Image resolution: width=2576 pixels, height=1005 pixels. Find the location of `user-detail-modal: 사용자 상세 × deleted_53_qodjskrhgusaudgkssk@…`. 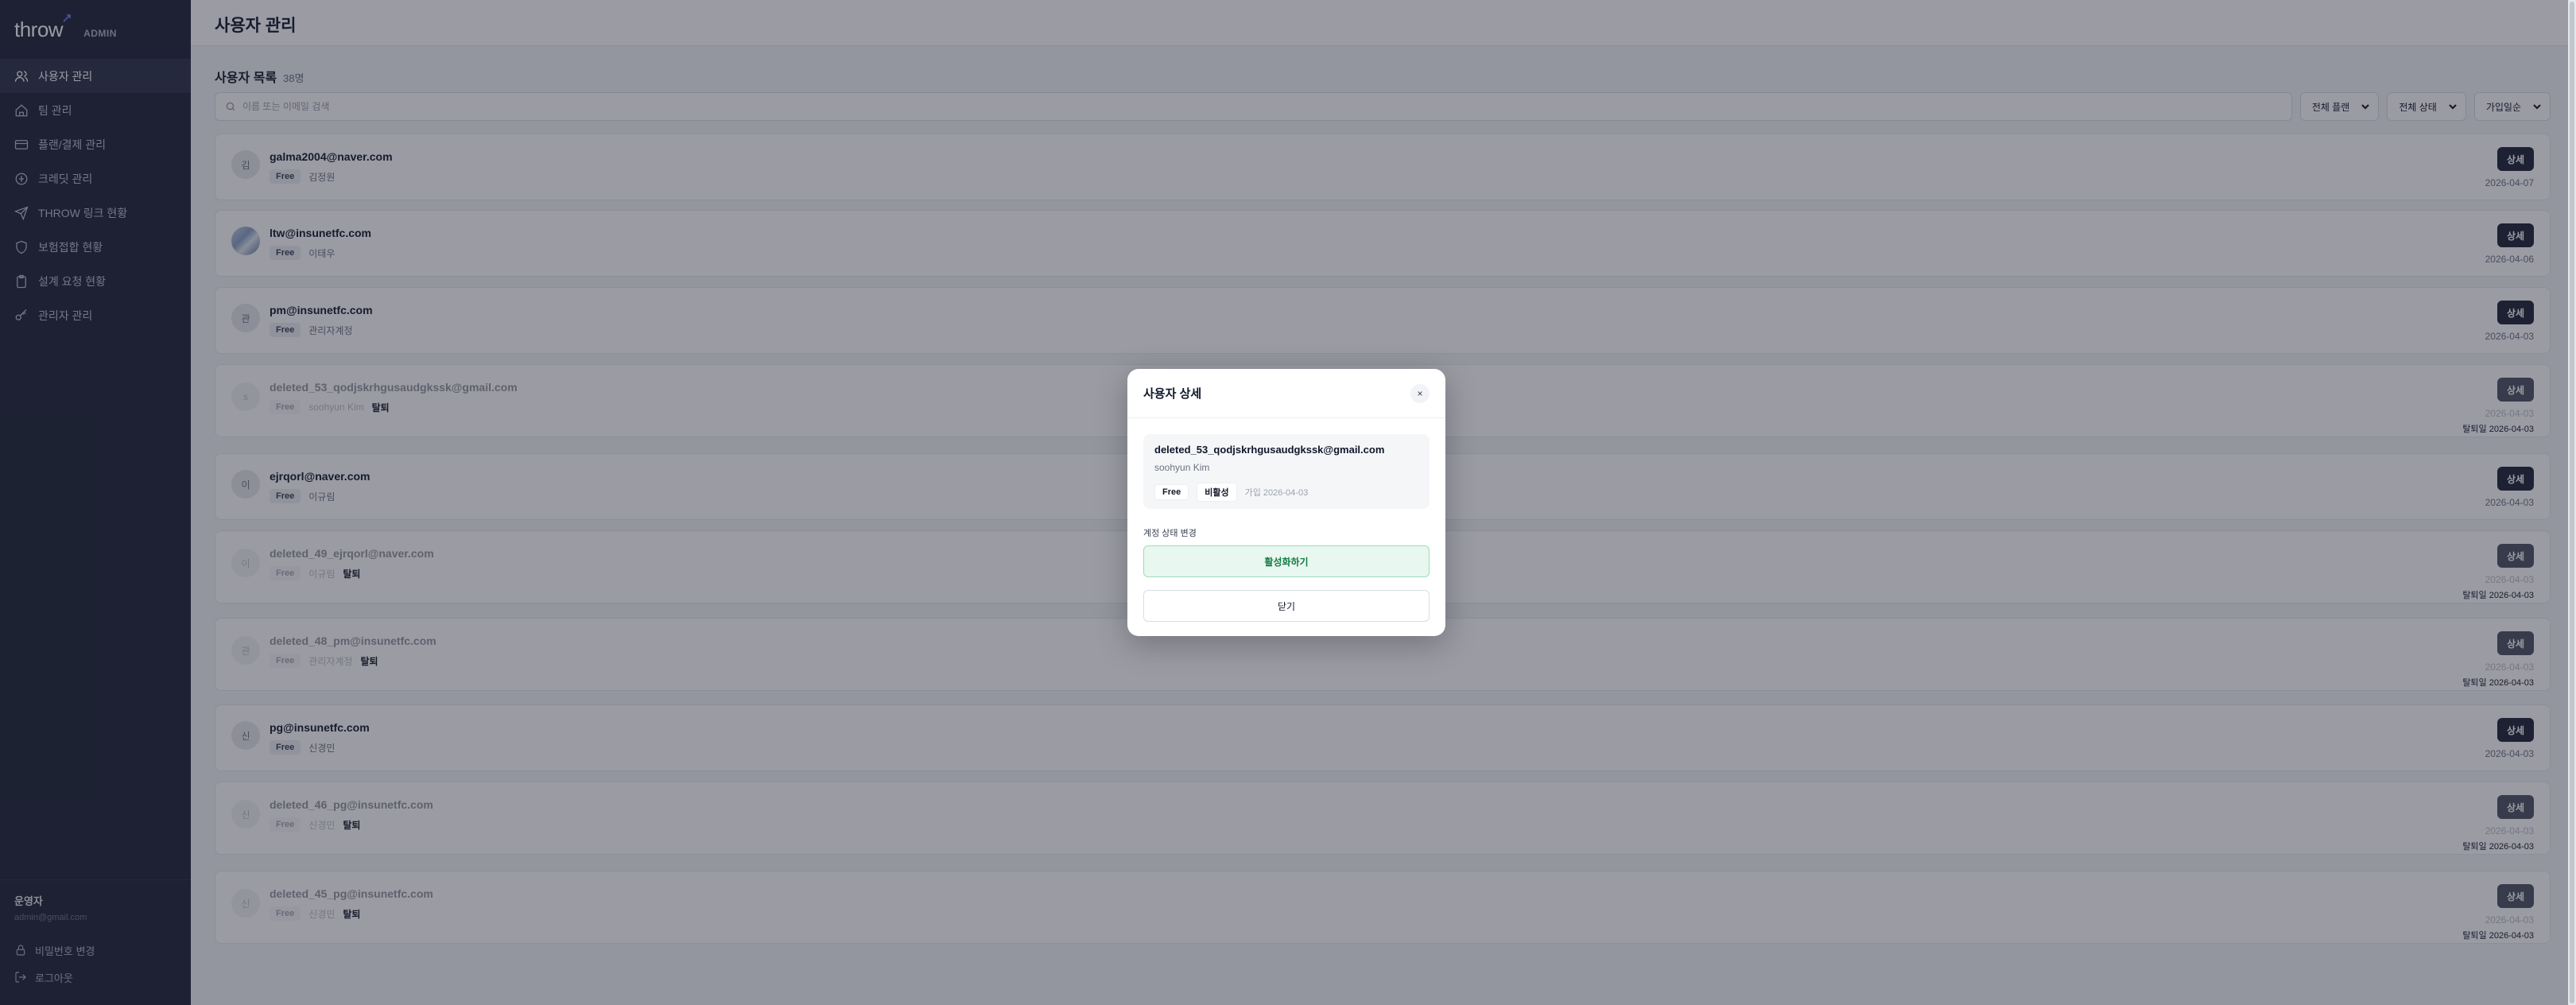

user-detail-modal: 사용자 상세 × deleted_53_qodjskrhgusaudgkssk@… is located at coordinates (1286, 502).